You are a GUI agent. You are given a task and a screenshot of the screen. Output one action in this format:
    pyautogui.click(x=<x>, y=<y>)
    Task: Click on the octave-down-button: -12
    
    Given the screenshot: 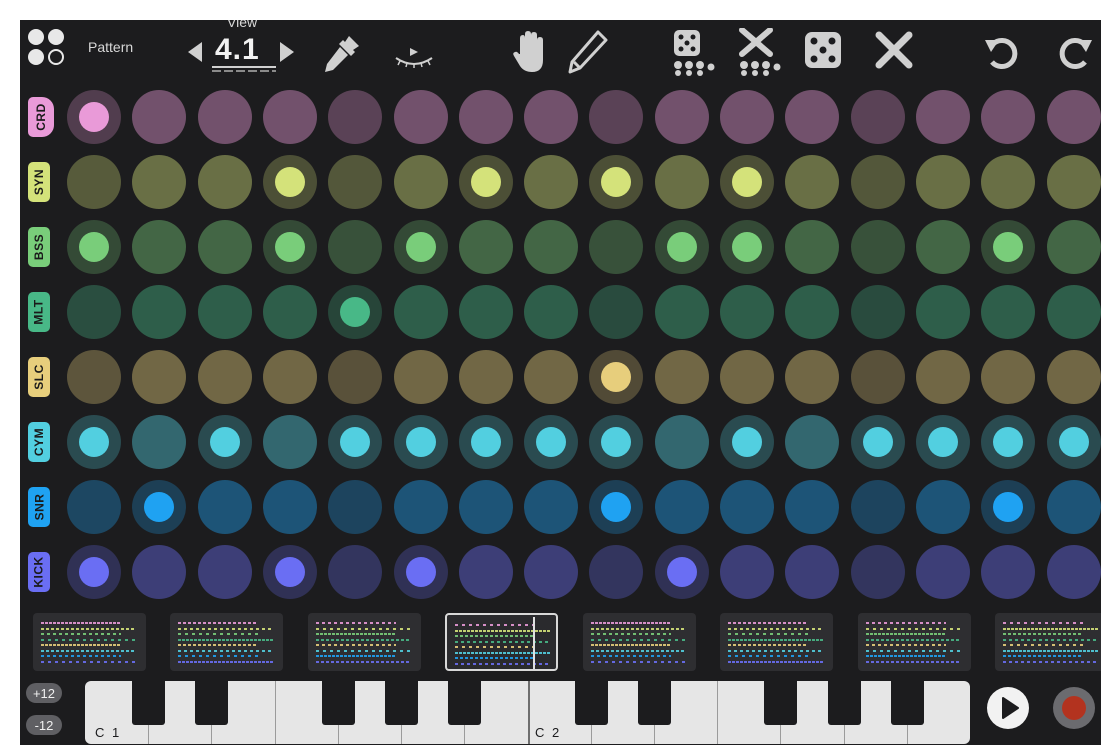 What is the action you would take?
    pyautogui.click(x=44, y=725)
    